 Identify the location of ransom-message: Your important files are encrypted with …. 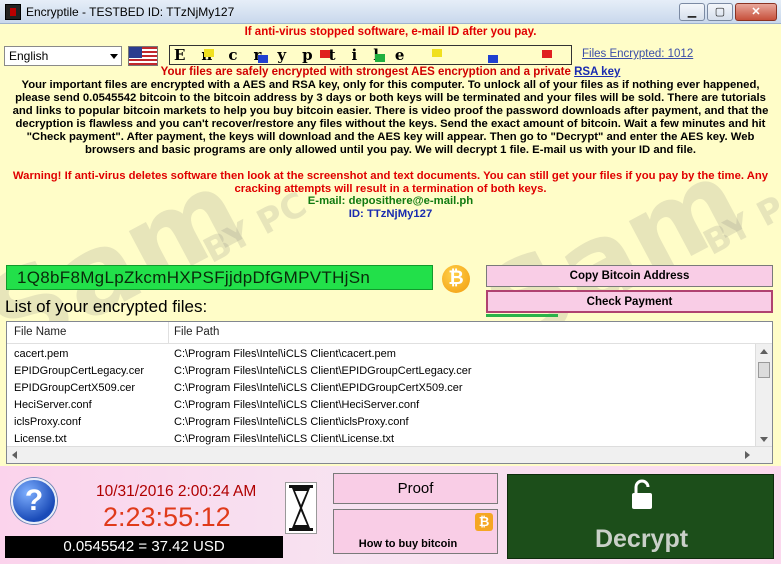
(390, 117).